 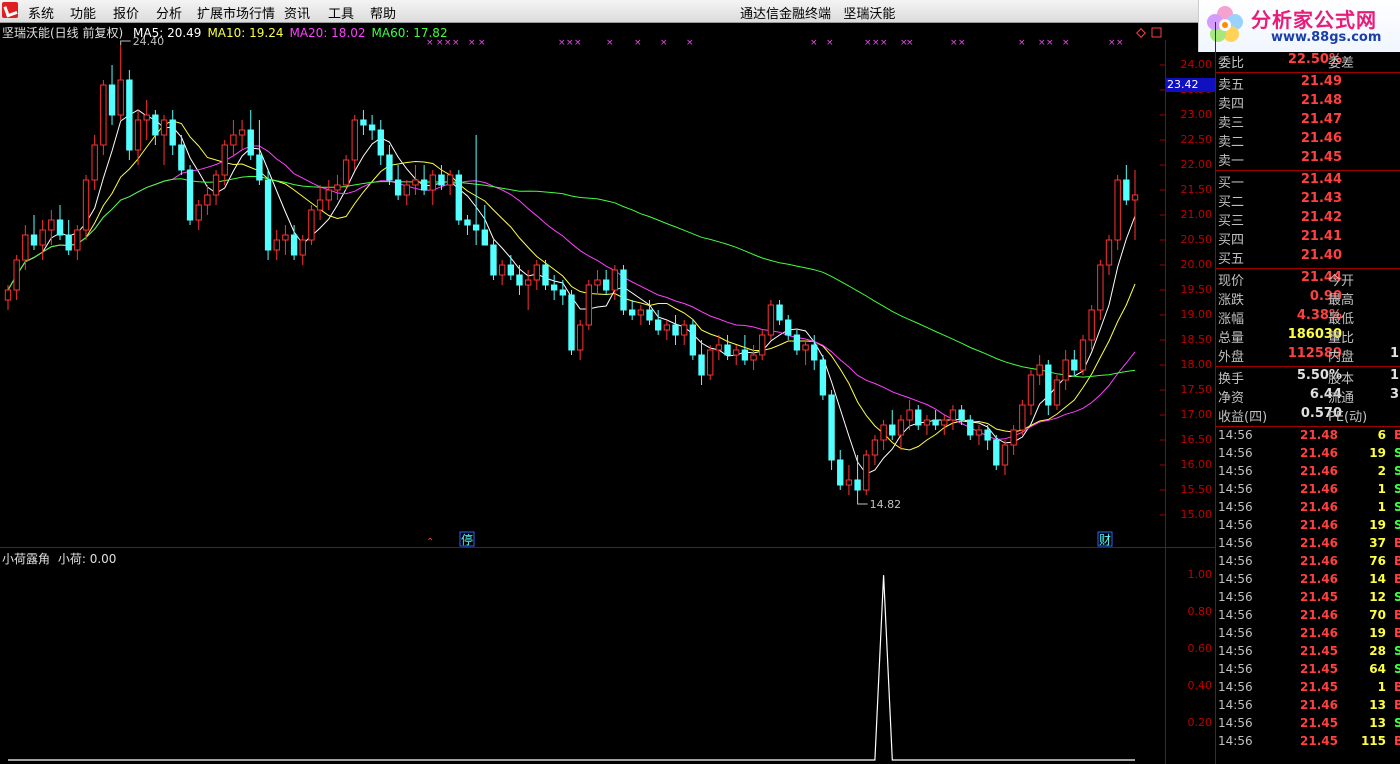 What do you see at coordinates (1377, 525) in the screenshot?
I see `tick-volume: 19` at bounding box center [1377, 525].